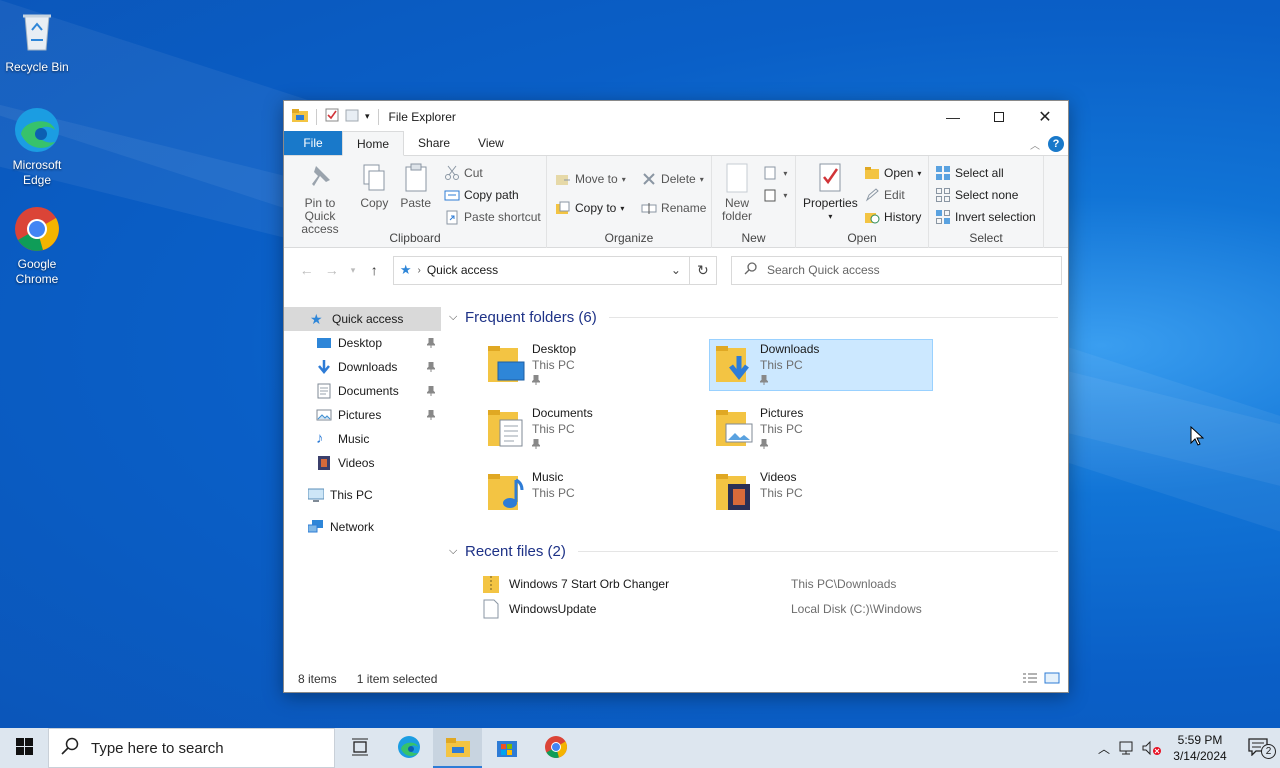 Image resolution: width=1280 pixels, height=768 pixels. Describe the element at coordinates (374, 178) in the screenshot. I see `copy-icon` at that location.